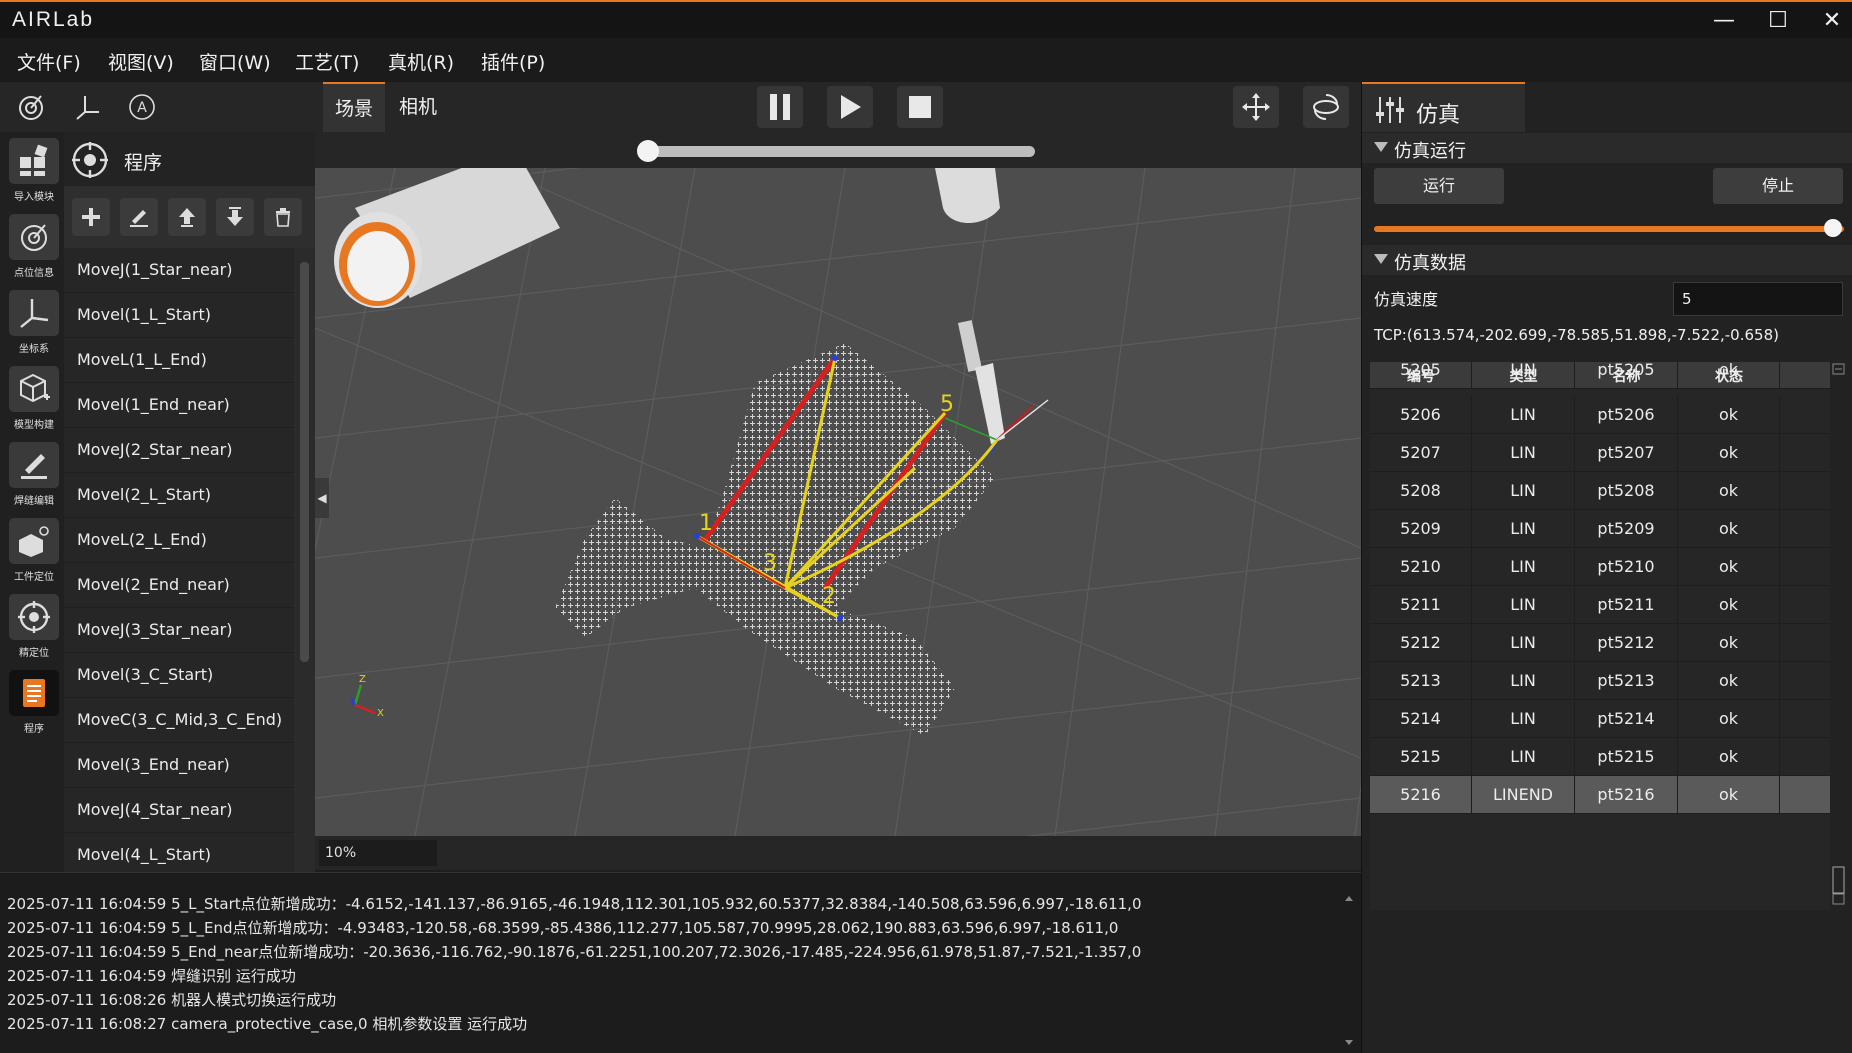 This screenshot has height=1053, width=1852. Describe the element at coordinates (304, 462) in the screenshot. I see `scrollbar-thumb` at that location.